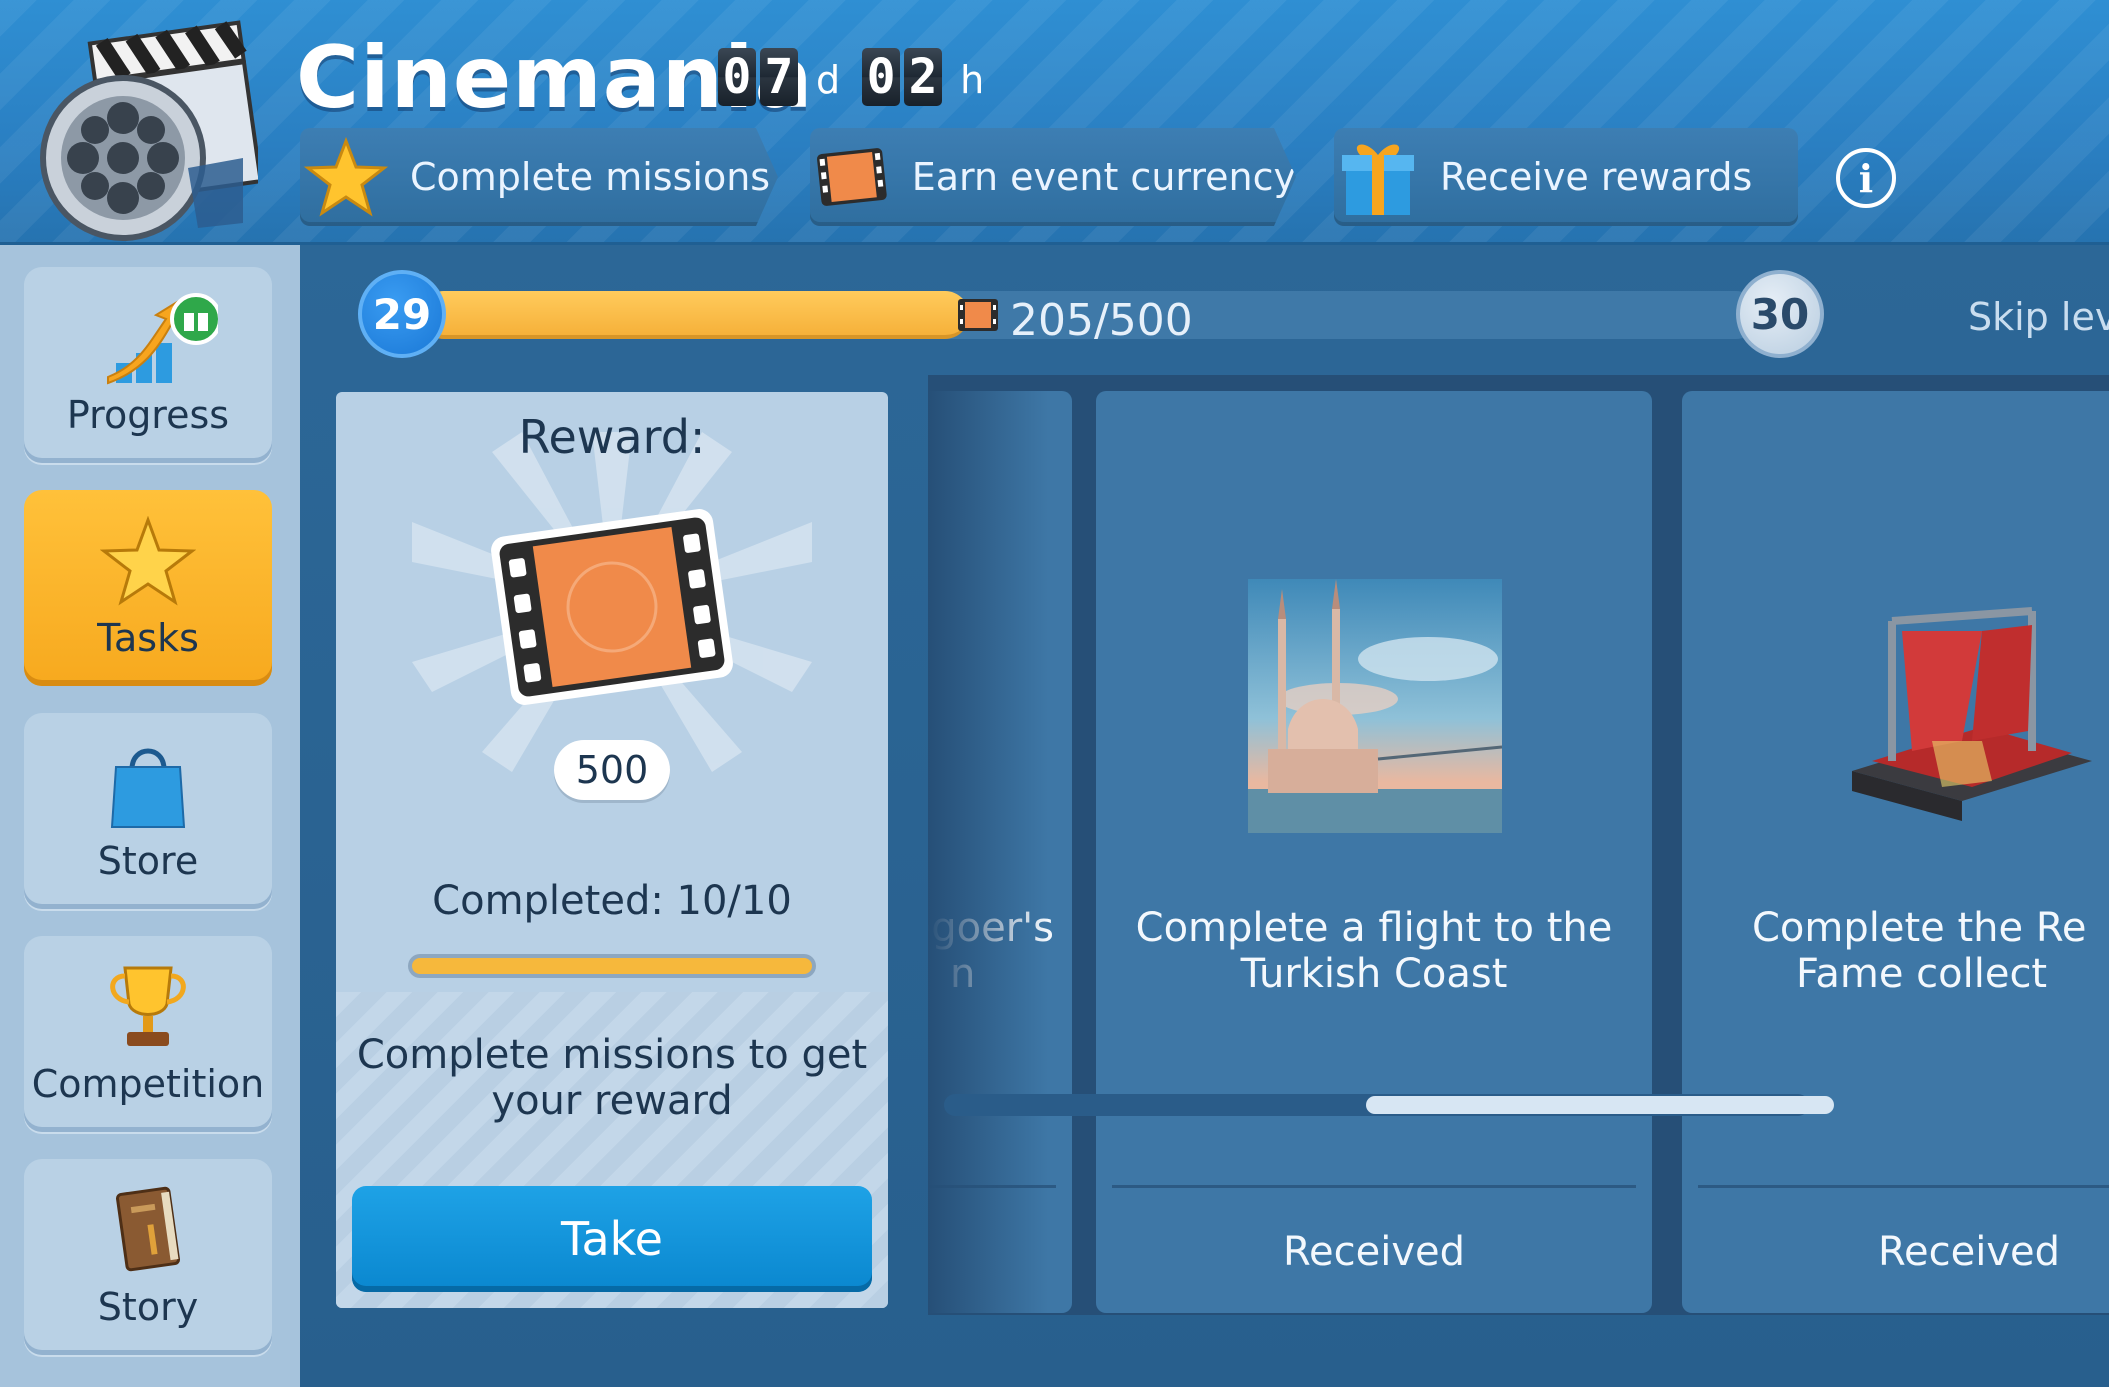 This screenshot has height=1387, width=2109. I want to click on reward-description: Complete missions to get your reward, so click(612, 1078).